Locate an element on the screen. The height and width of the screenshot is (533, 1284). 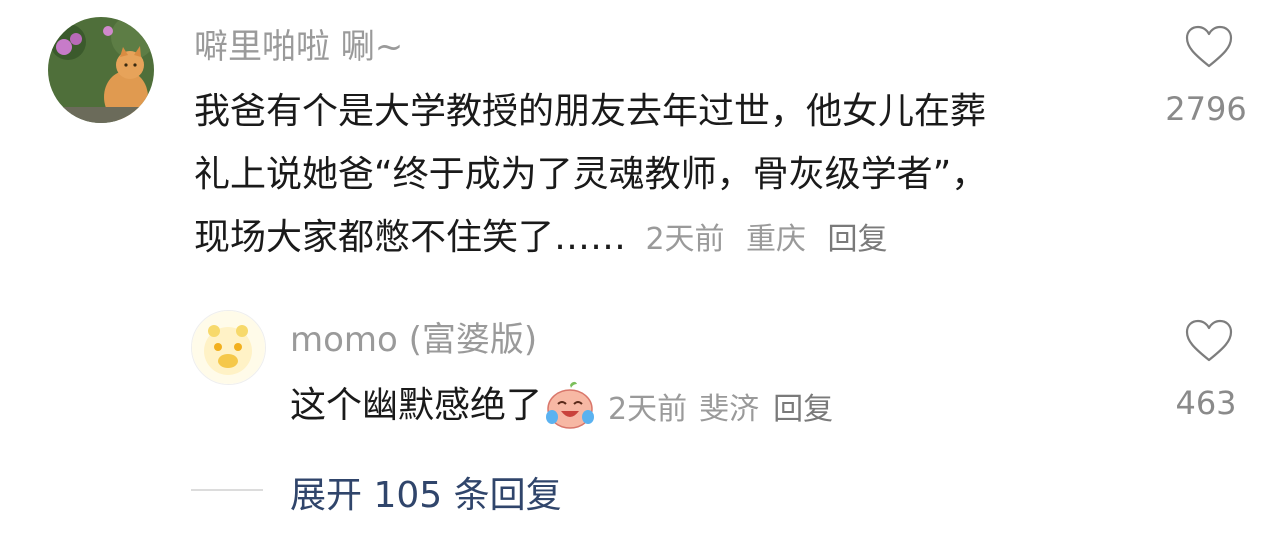
commenter-avatar is located at coordinates (101, 70).